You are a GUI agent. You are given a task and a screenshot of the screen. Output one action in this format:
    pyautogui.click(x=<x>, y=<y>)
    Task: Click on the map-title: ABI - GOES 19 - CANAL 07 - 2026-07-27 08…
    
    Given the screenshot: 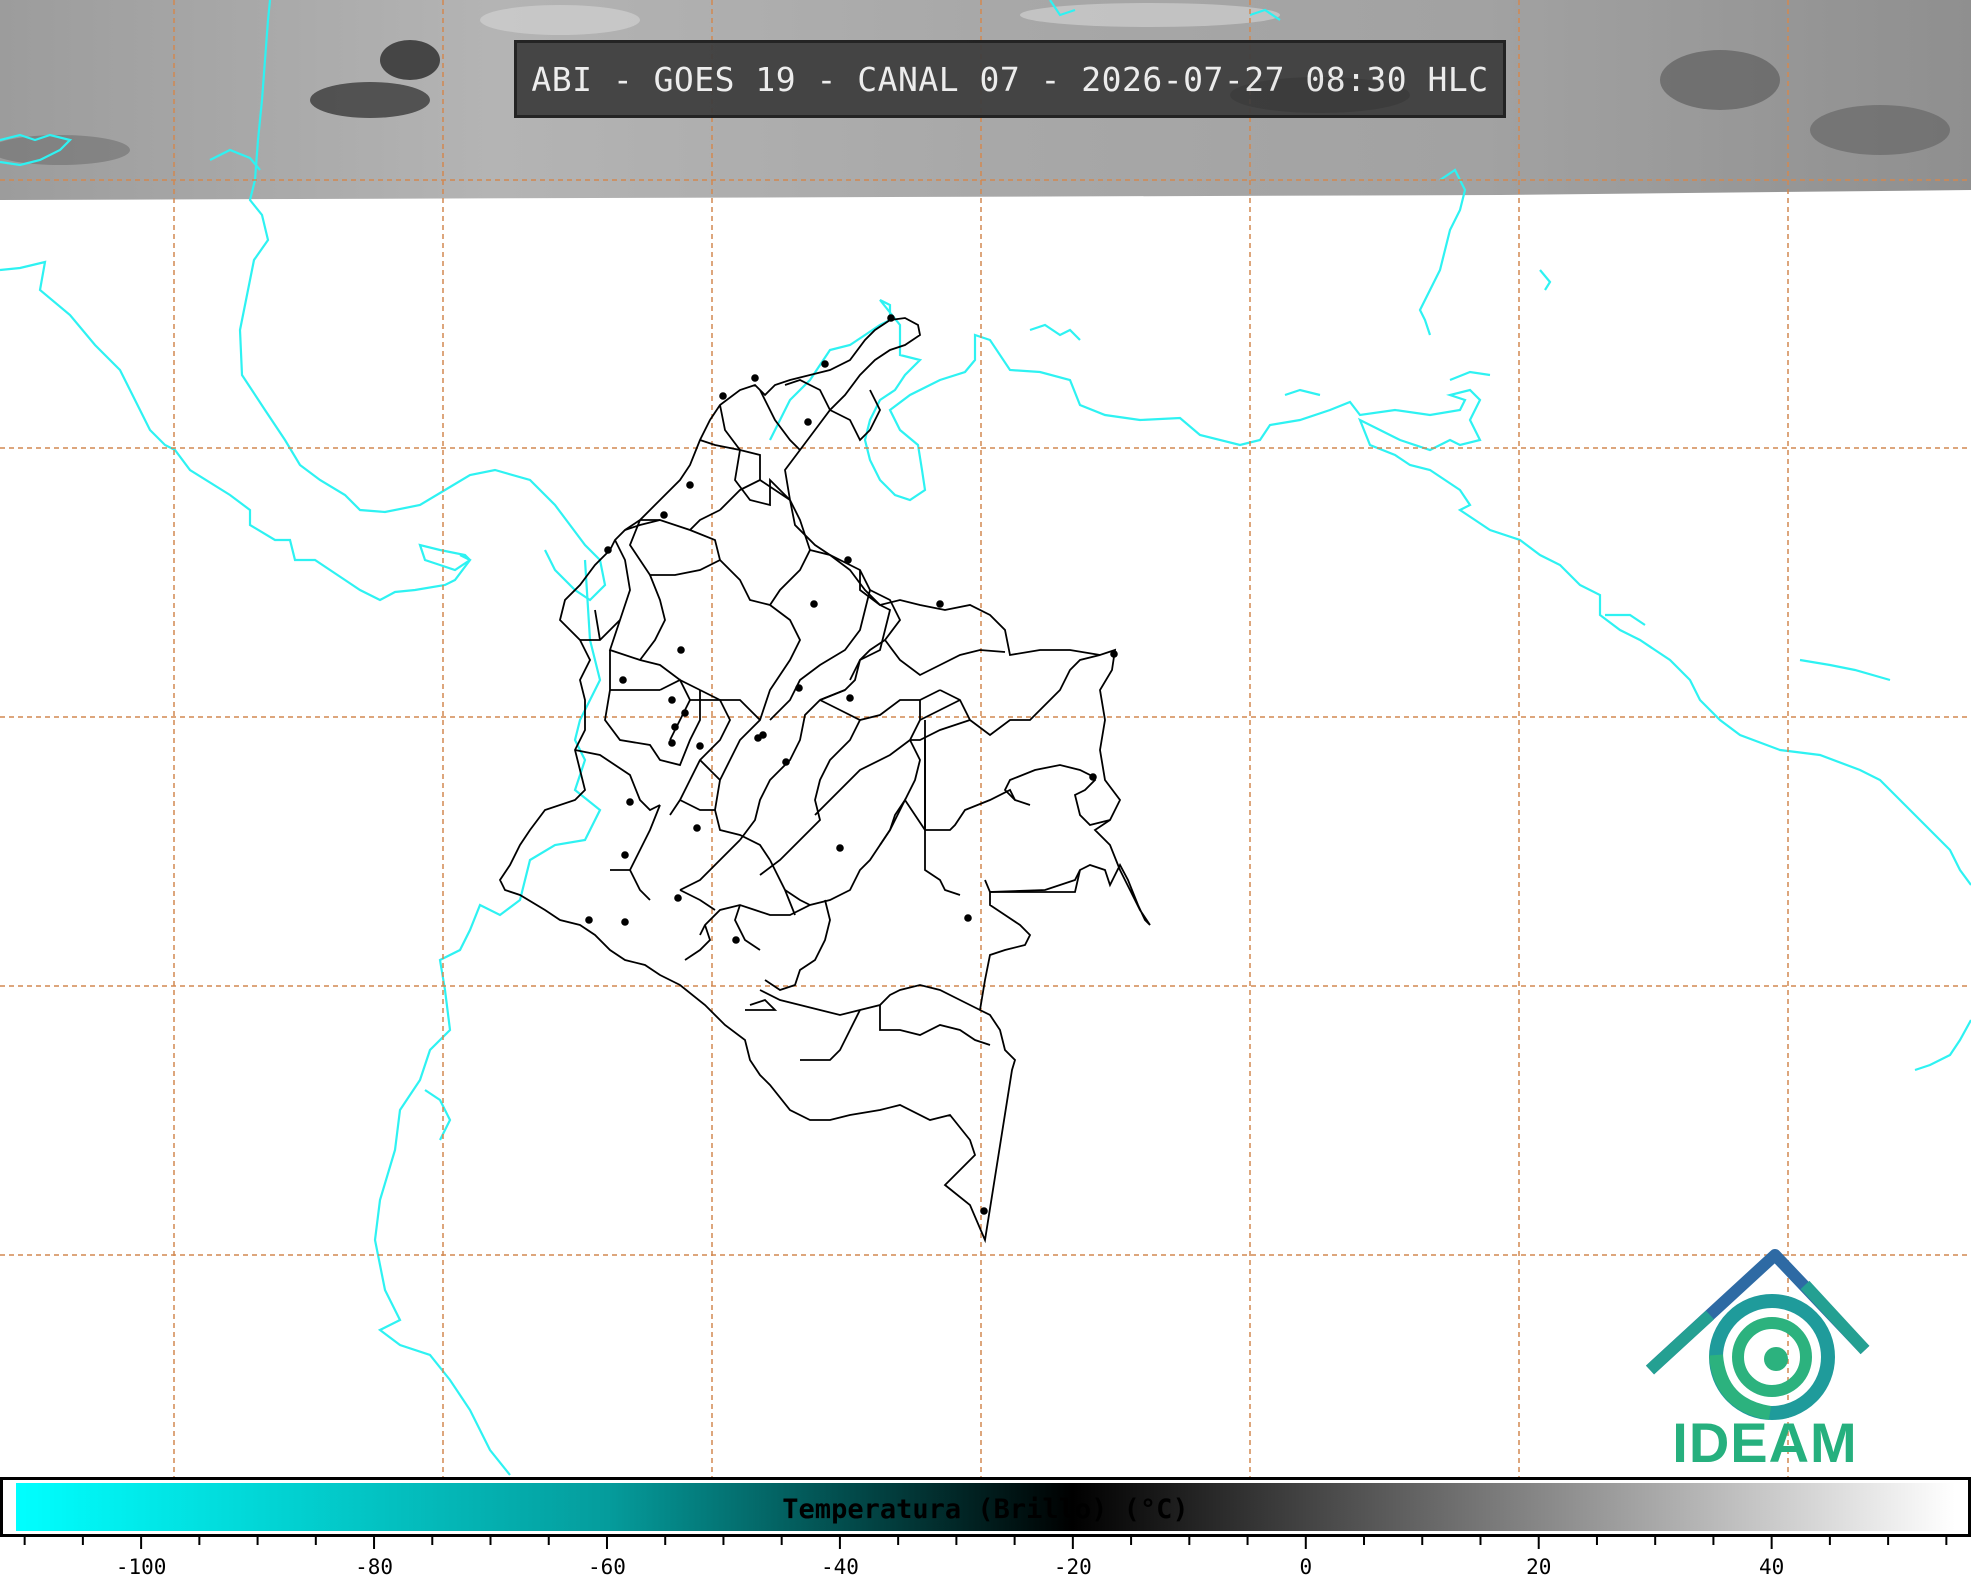 What is the action you would take?
    pyautogui.click(x=1010, y=79)
    